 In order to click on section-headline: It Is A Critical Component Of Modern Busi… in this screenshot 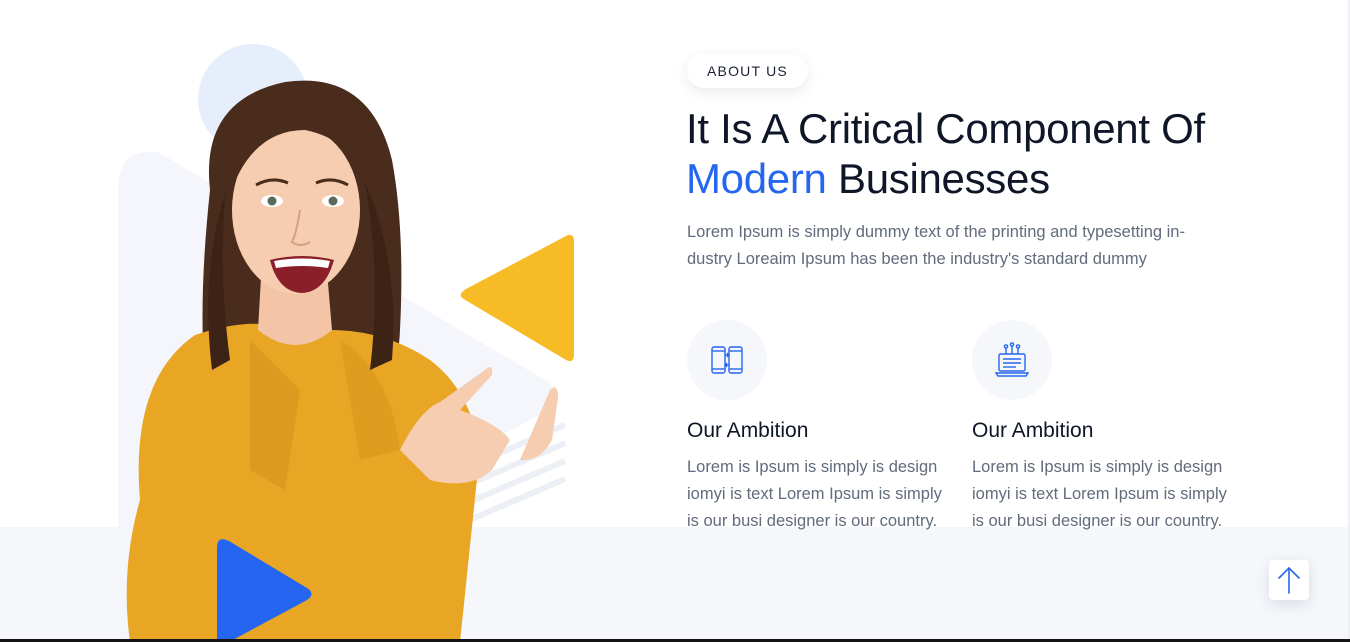, I will do `click(996, 154)`.